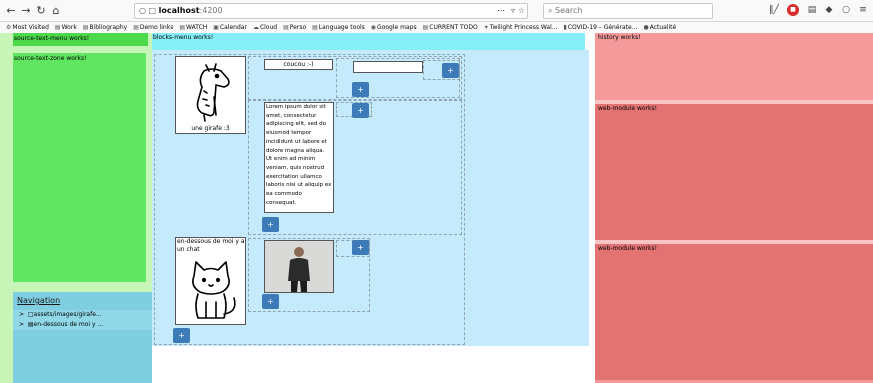  Describe the element at coordinates (210, 128) in the screenshot. I see `giraffe-caption: une girafe :3` at that location.